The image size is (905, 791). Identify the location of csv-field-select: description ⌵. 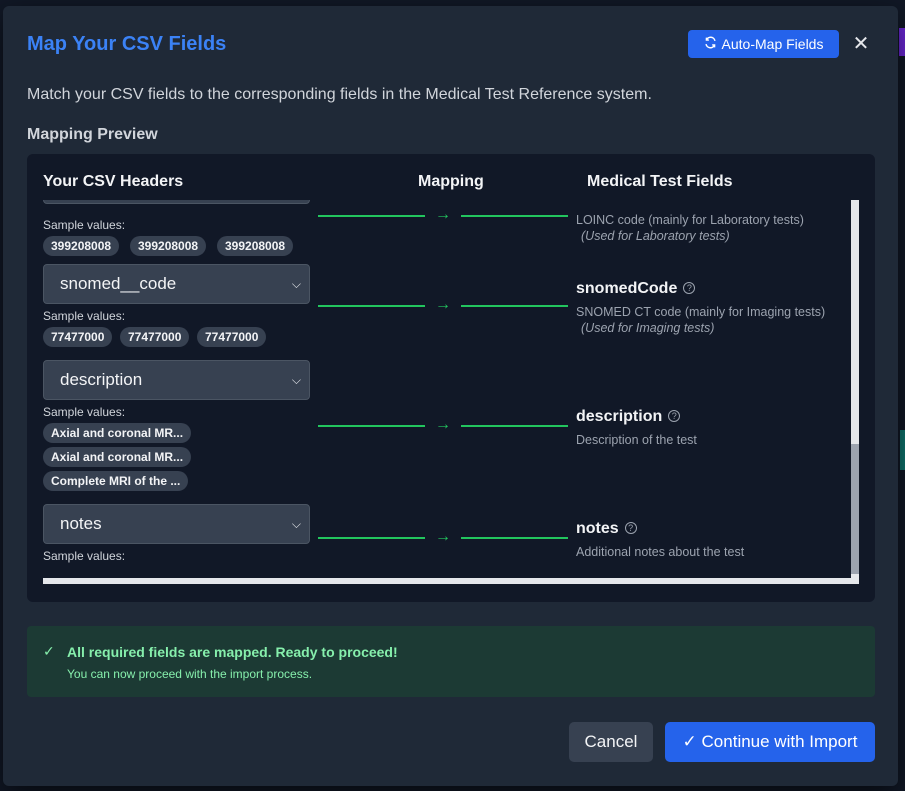
(176, 380).